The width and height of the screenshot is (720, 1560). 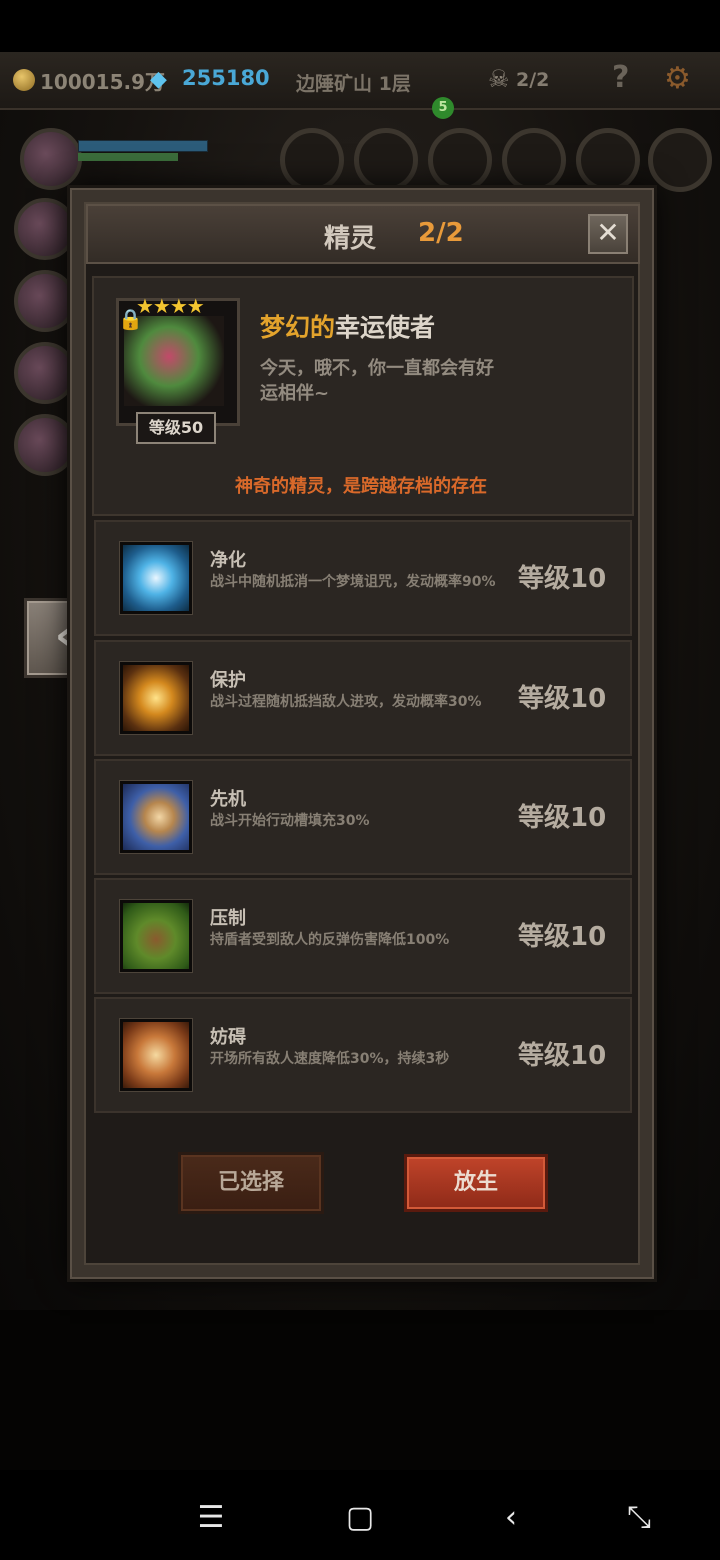 I want to click on spirit-name-prefix: 梦幻的, so click(x=298, y=327).